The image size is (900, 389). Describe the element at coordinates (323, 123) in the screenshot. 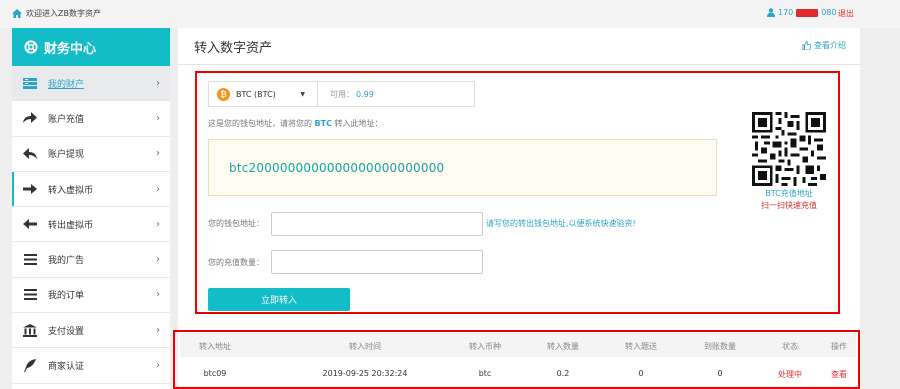

I see `address-hint-coin: BTC` at that location.